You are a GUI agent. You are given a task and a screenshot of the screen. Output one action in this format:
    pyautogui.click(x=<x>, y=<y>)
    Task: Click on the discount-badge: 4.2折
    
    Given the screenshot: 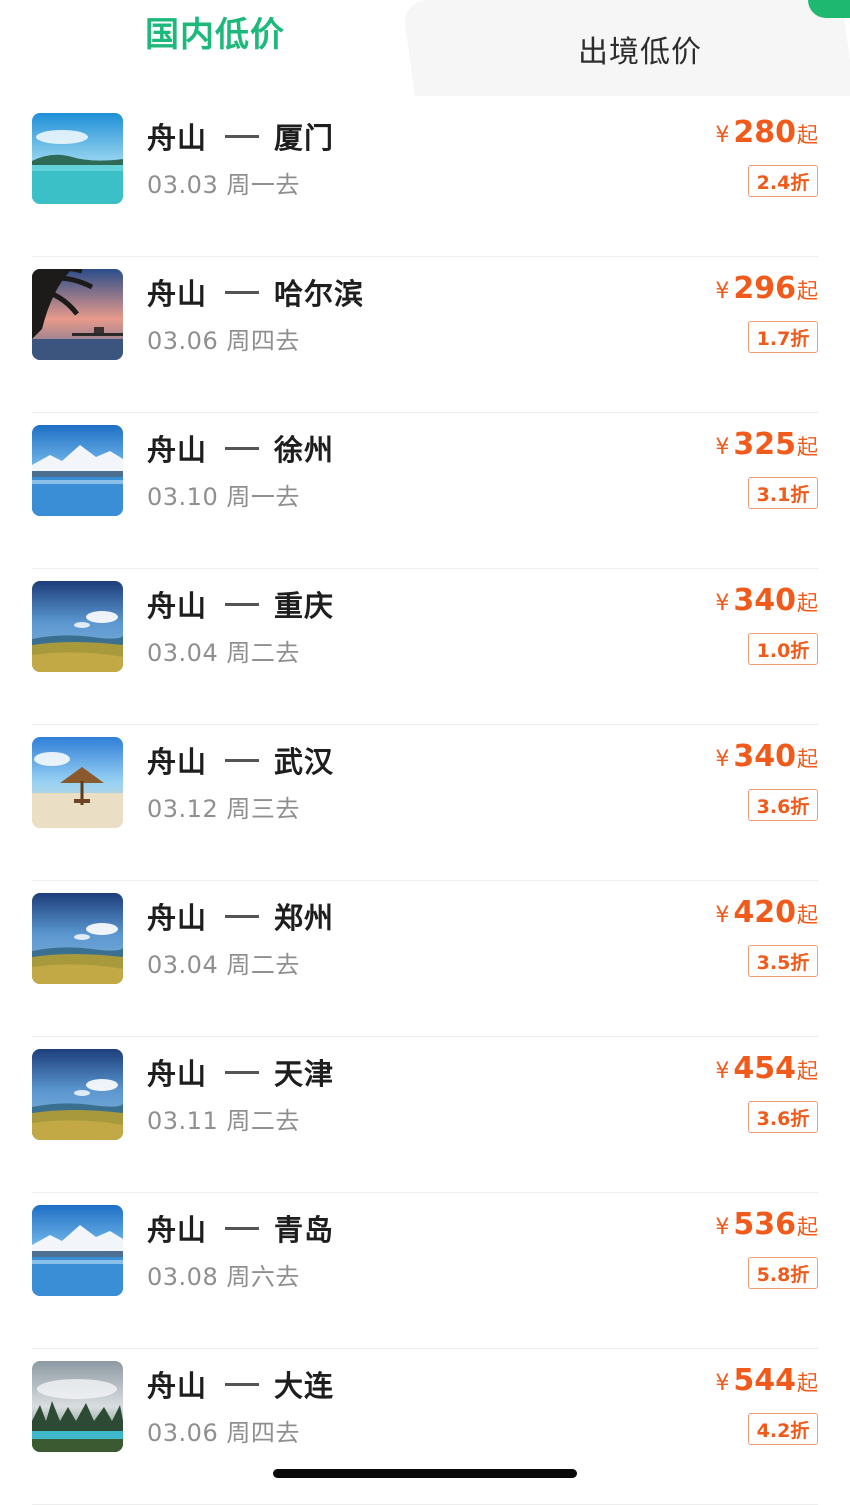 What is the action you would take?
    pyautogui.click(x=783, y=1429)
    